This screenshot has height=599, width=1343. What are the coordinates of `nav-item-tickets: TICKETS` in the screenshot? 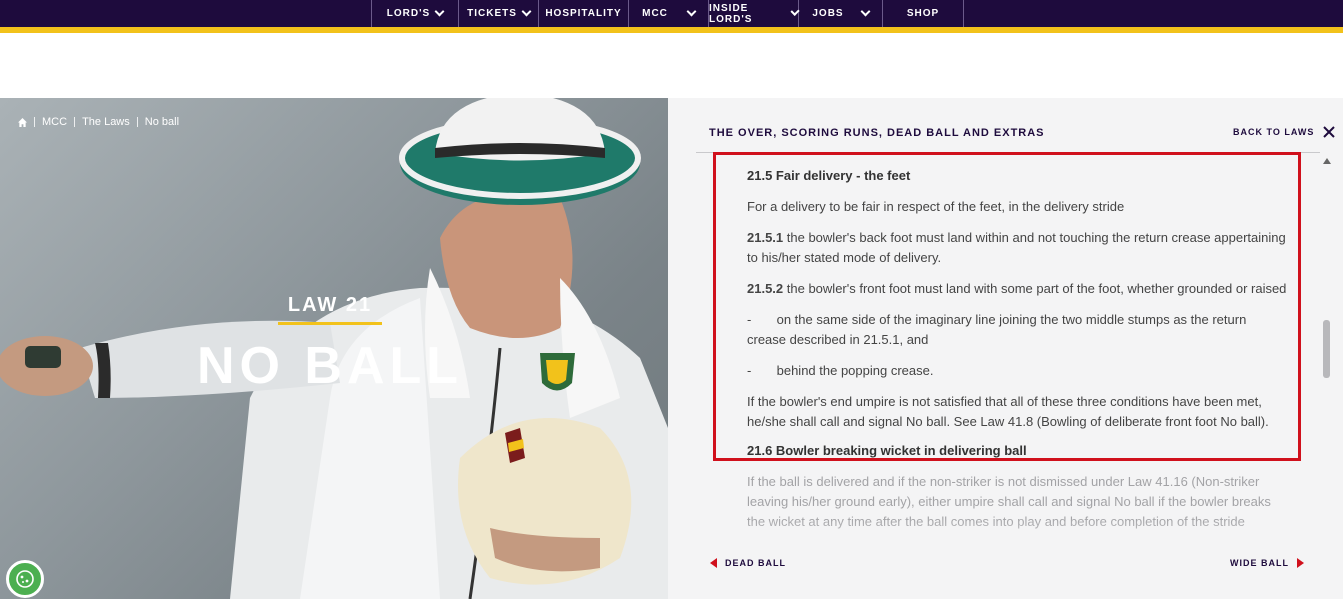 It's located at (498, 13).